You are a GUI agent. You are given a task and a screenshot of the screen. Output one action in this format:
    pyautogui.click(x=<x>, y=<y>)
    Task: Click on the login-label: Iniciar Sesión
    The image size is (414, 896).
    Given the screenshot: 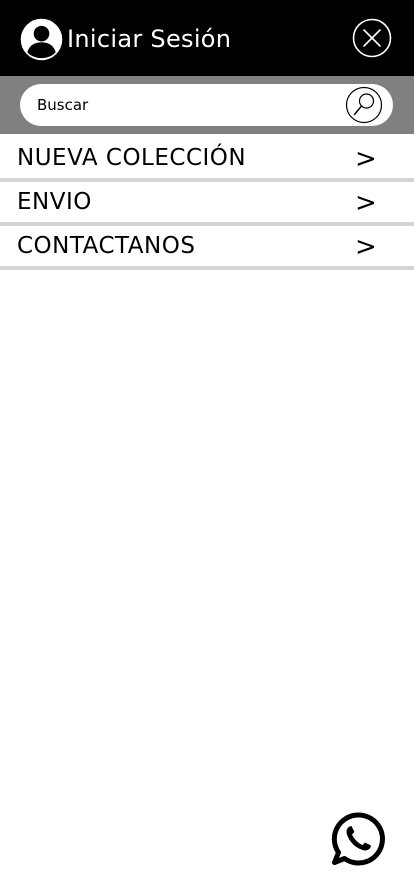 What is the action you would take?
    pyautogui.click(x=149, y=39)
    